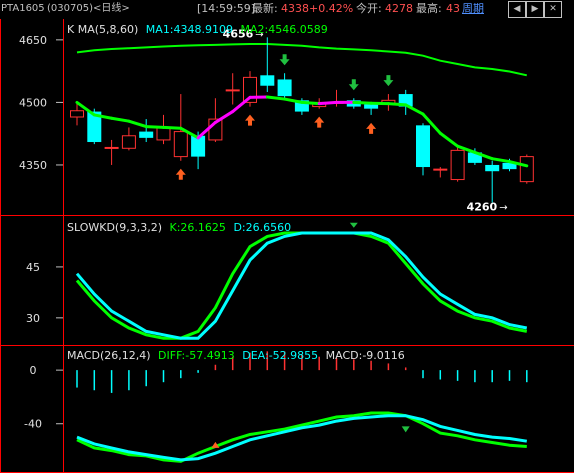 Image resolution: width=574 pixels, height=473 pixels. Describe the element at coordinates (189, 29) in the screenshot. I see `ma1-value: MA1:4348.9109` at that location.